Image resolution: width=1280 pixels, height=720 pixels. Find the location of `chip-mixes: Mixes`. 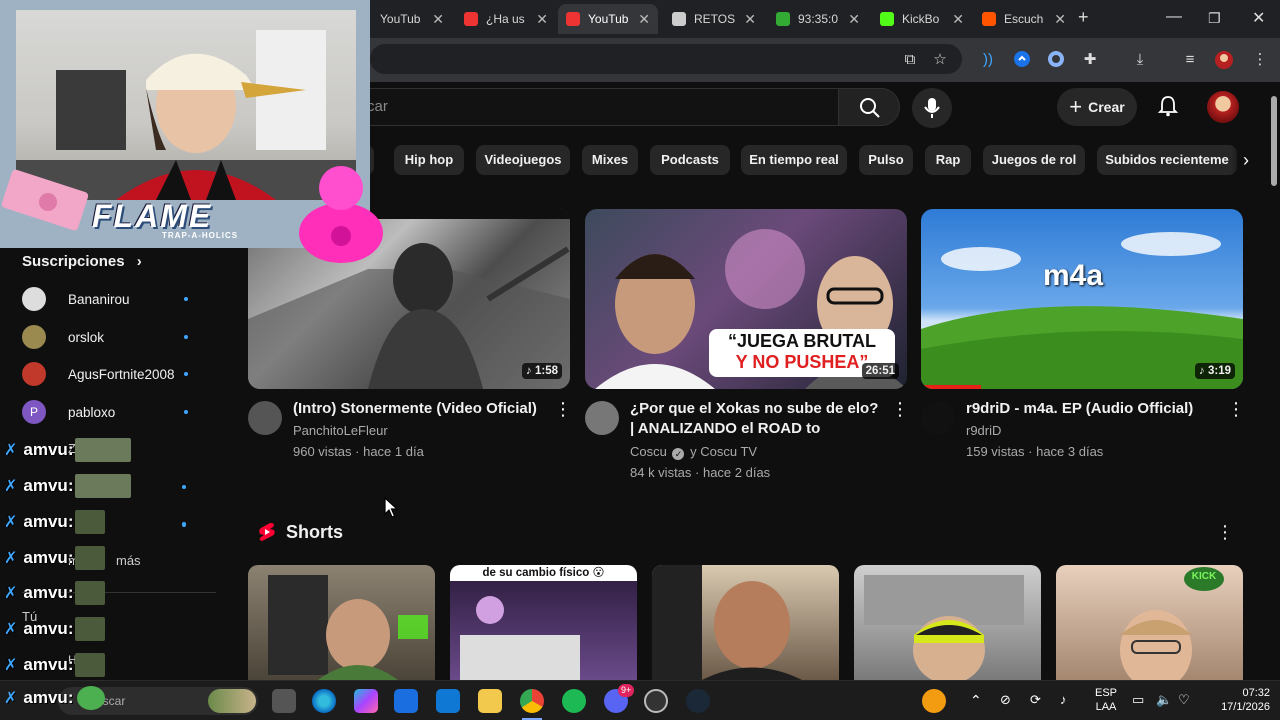

chip-mixes: Mixes is located at coordinates (610, 160).